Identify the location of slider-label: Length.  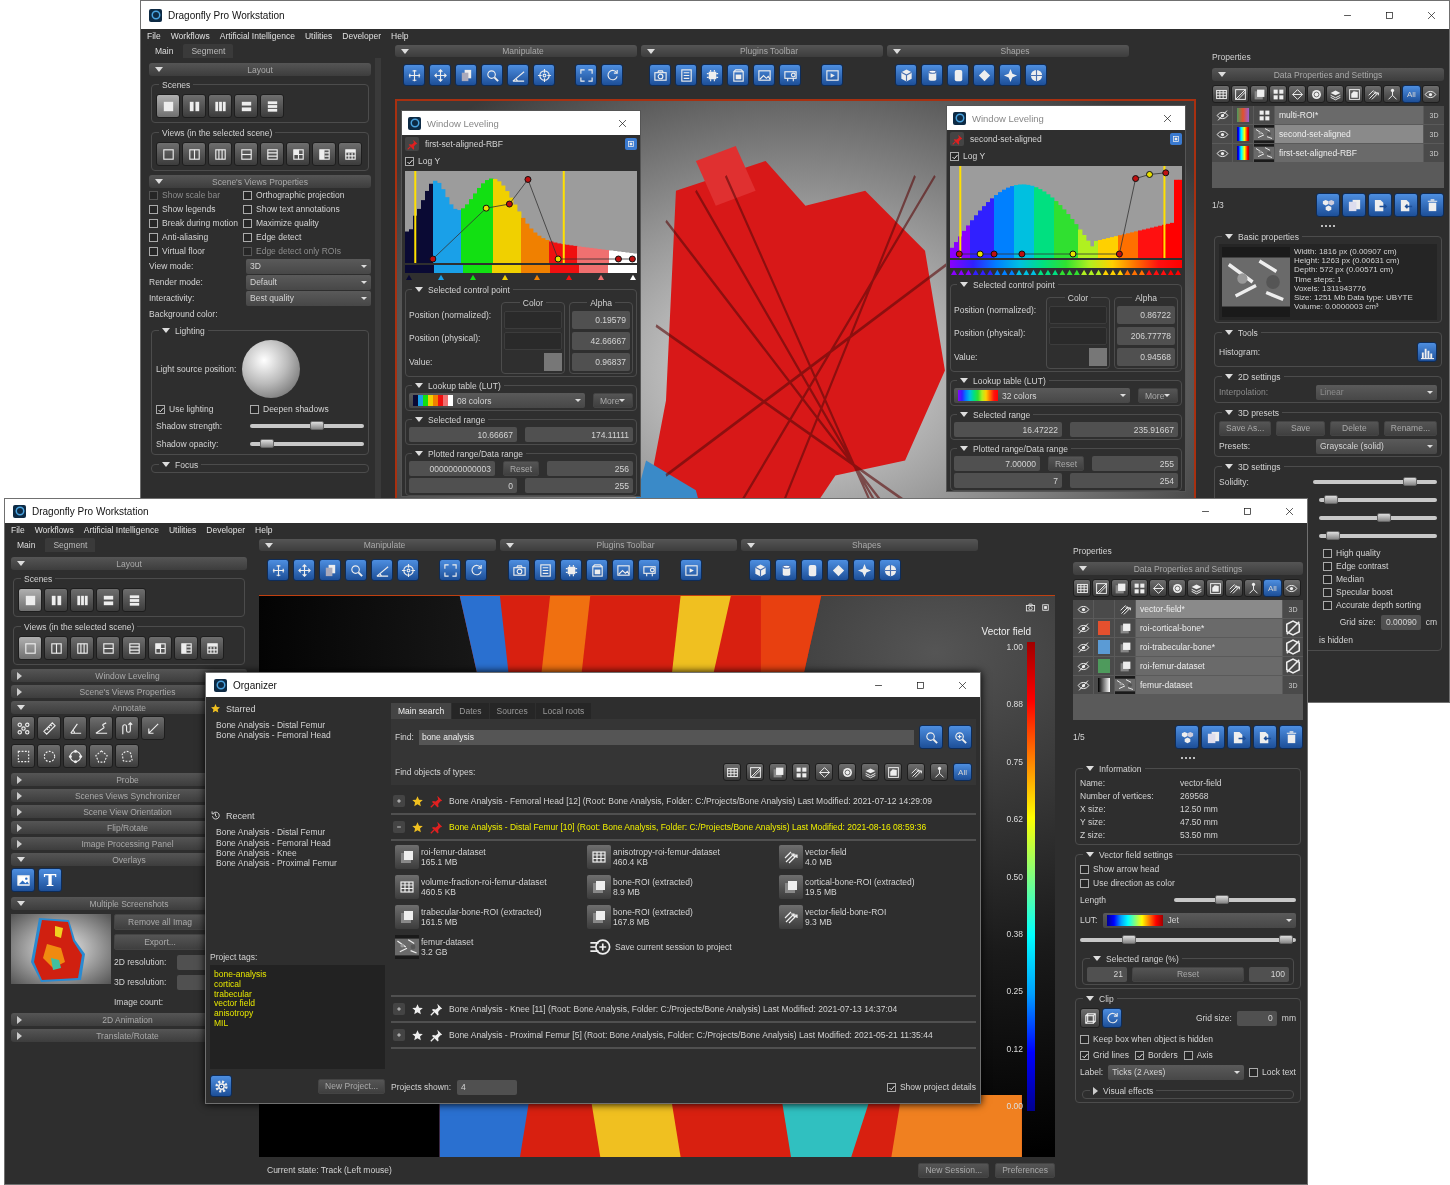
(1093, 900).